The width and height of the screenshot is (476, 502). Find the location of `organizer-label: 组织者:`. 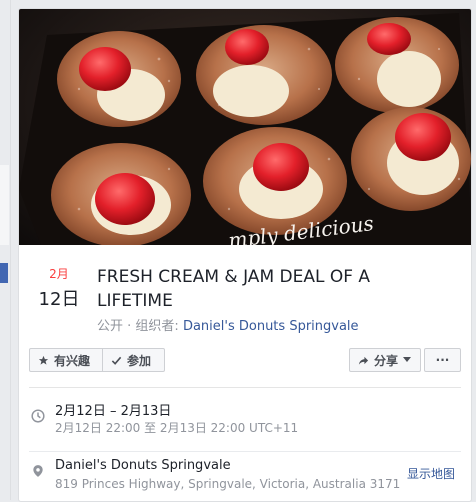

organizer-label: 组织者: is located at coordinates (157, 326).